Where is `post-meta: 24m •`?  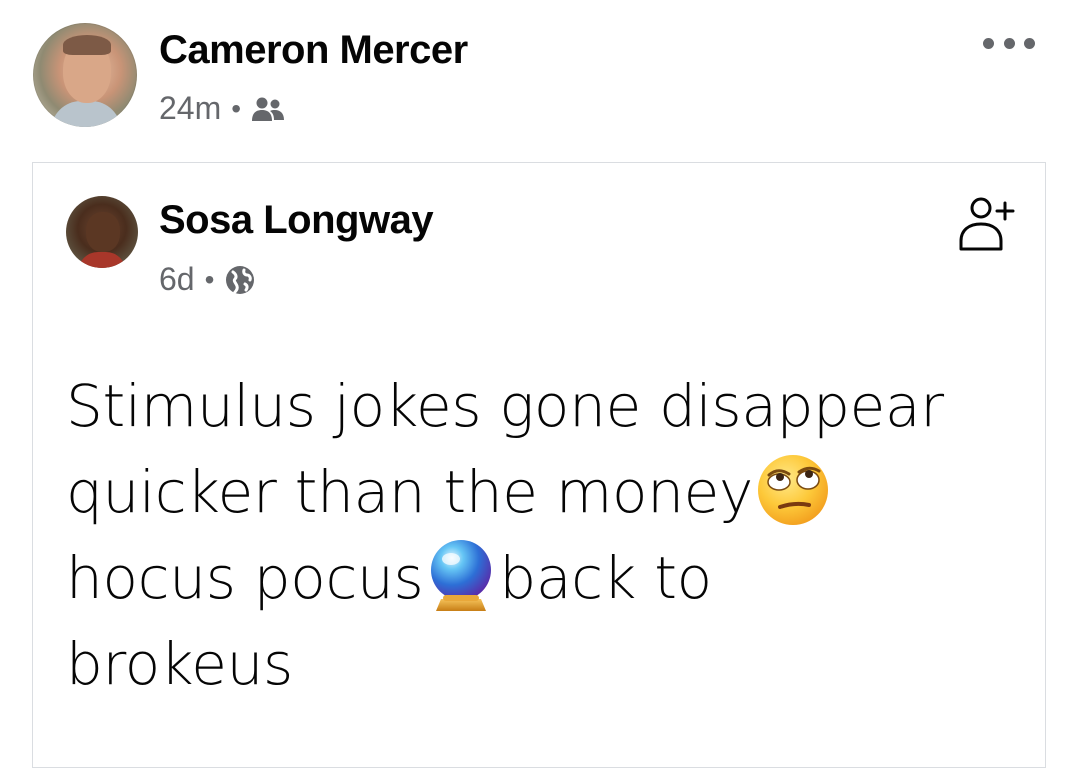
post-meta: 24m • is located at coordinates (222, 108).